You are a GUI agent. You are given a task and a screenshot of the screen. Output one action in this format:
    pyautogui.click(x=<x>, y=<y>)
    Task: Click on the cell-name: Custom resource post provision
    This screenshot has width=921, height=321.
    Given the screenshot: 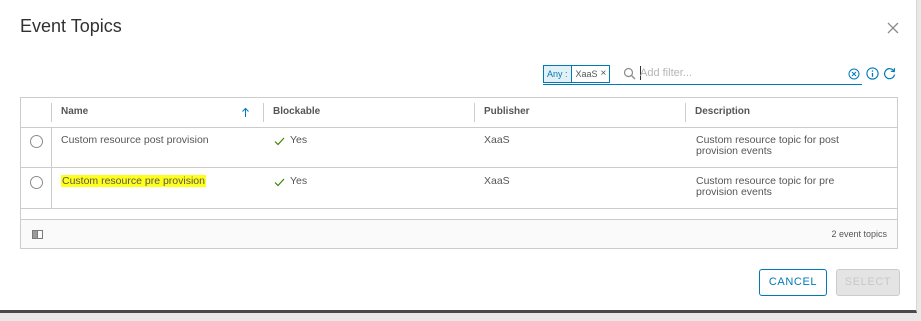 What is the action you would take?
    pyautogui.click(x=135, y=140)
    